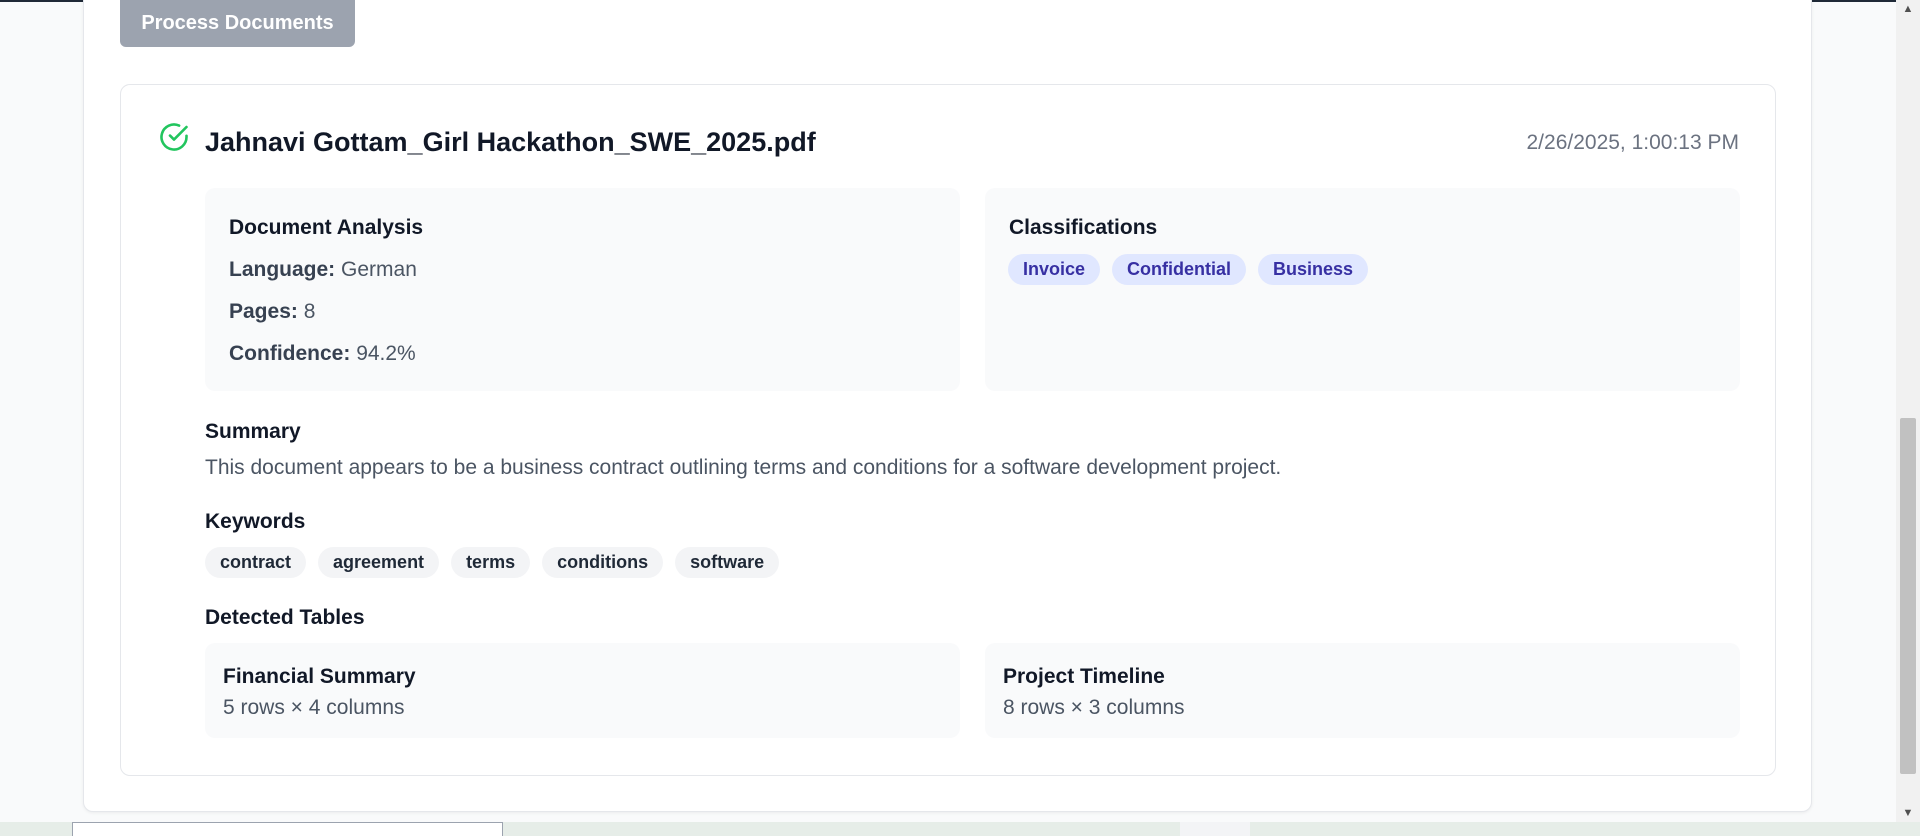 This screenshot has height=836, width=1920. Describe the element at coordinates (1908, 411) in the screenshot. I see `vertical-scrollbar: ▲ ▼` at that location.